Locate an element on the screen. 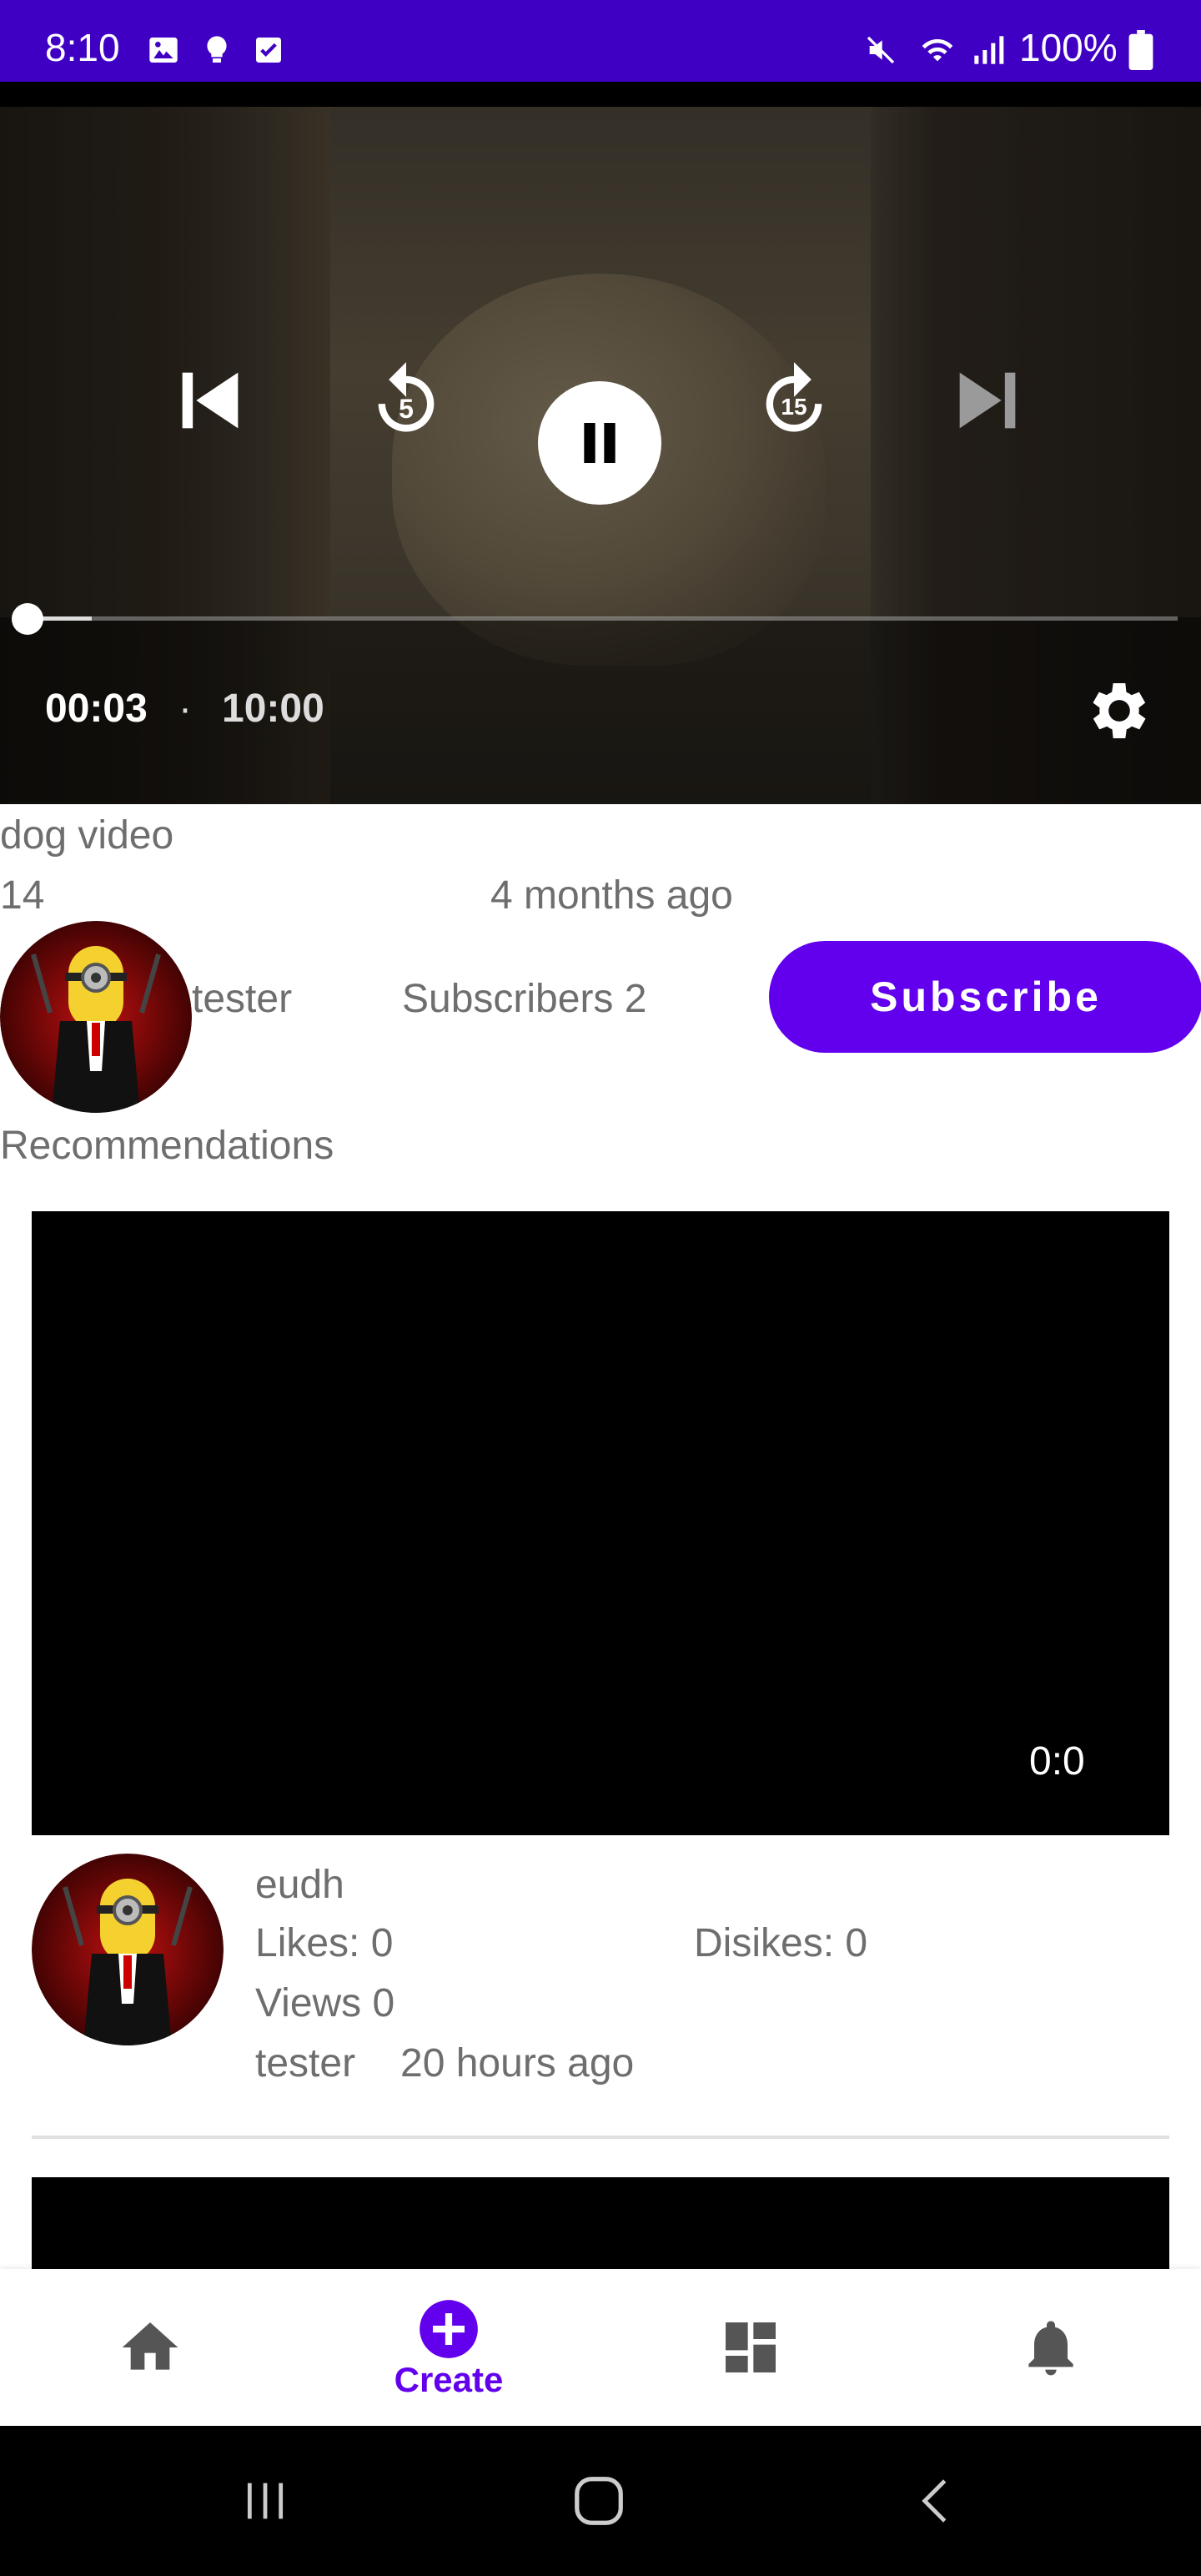 This screenshot has height=2576, width=1201. home-system-button is located at coordinates (599, 2501).